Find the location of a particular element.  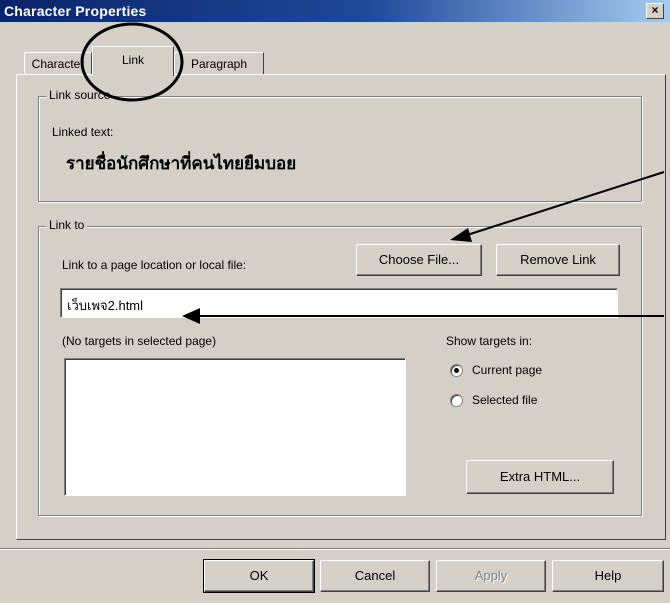

annotation-arrow-choose-file is located at coordinates (557, 206).